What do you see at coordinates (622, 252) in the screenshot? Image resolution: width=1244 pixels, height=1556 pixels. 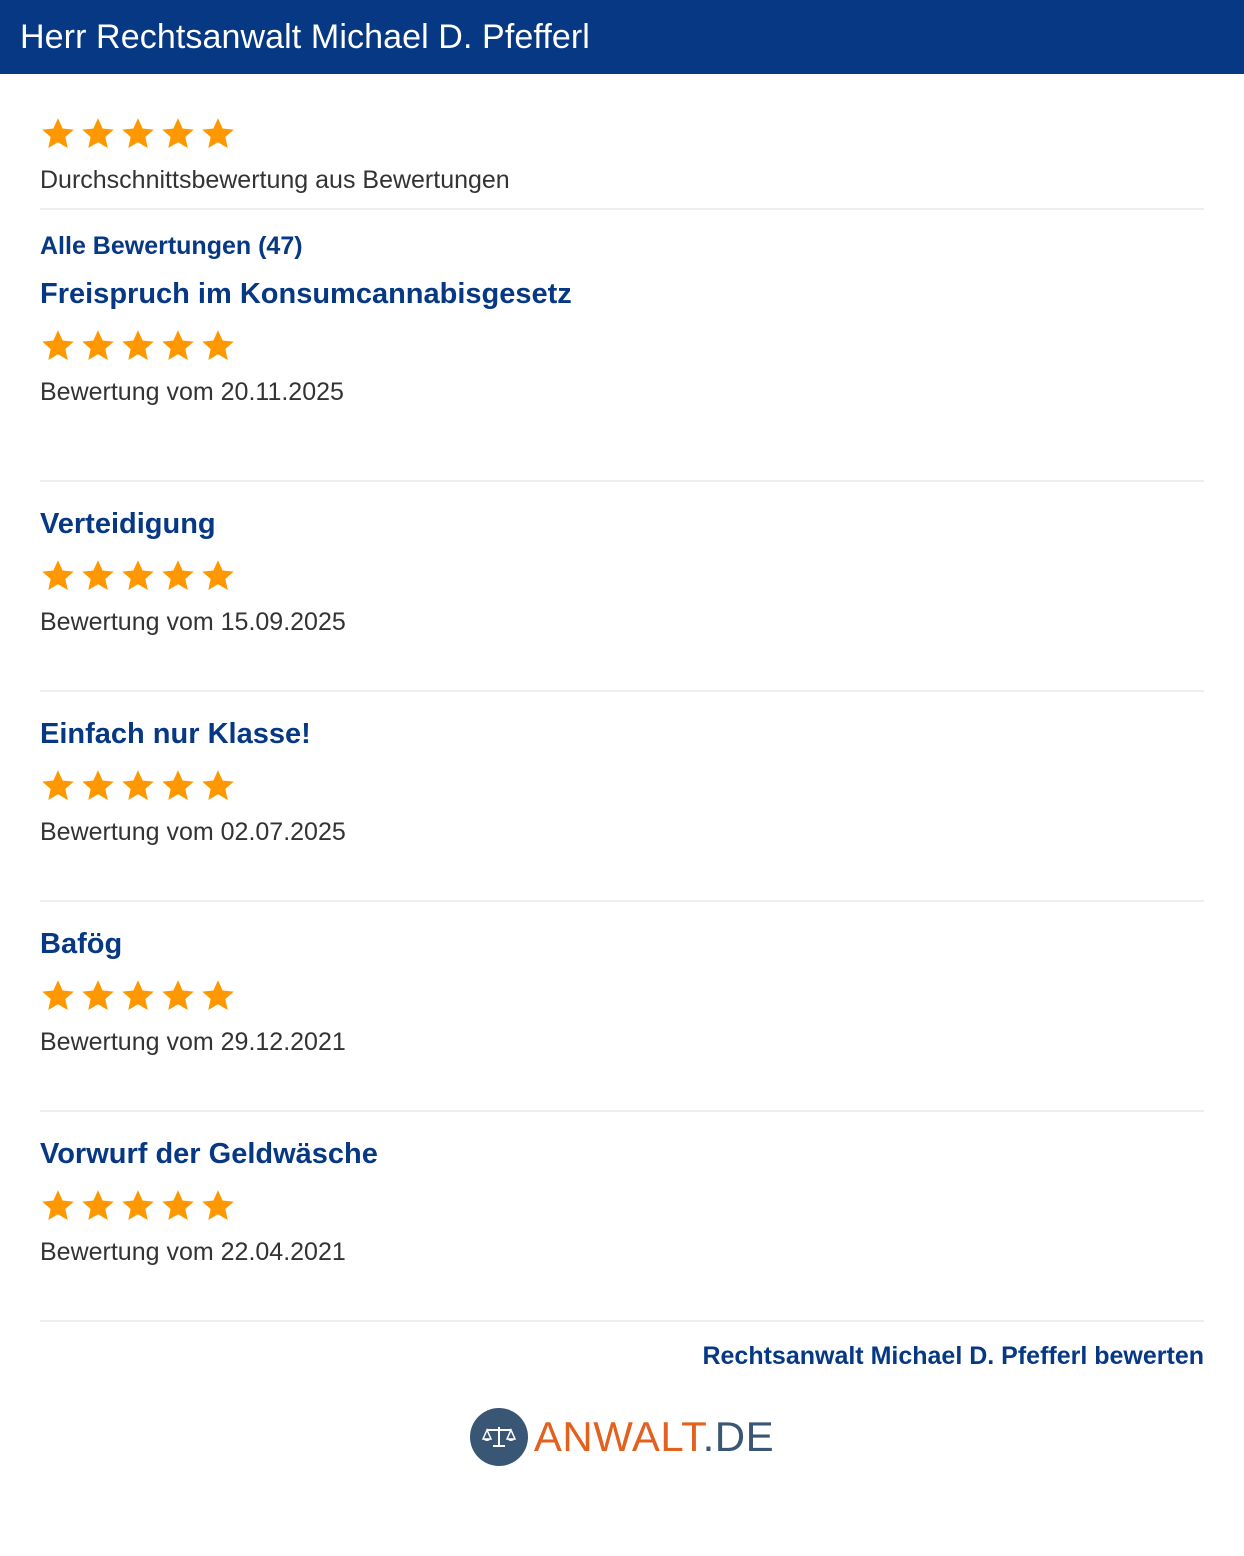 I see `all-reviews-link: Alle Bewertungen (47)` at bounding box center [622, 252].